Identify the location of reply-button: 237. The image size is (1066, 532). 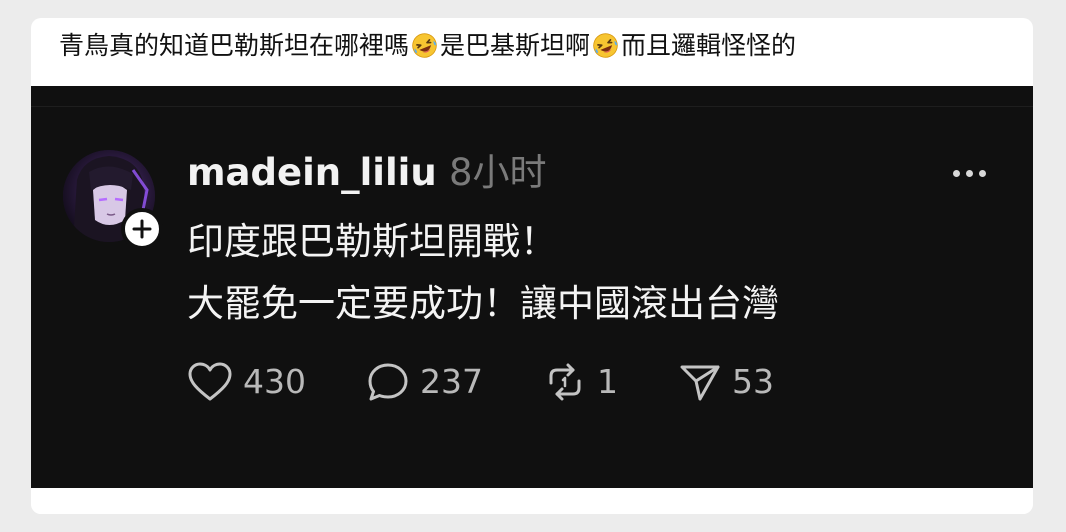
(424, 382).